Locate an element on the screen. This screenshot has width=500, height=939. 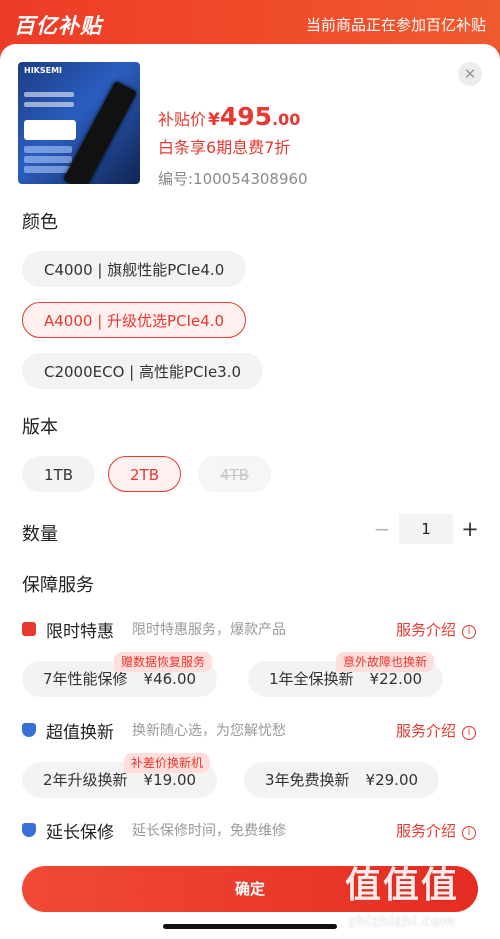
price-block: 补贴价 ¥ 495 .00 白条享6期息费7折 编号:100054308960 is located at coordinates (233, 145).